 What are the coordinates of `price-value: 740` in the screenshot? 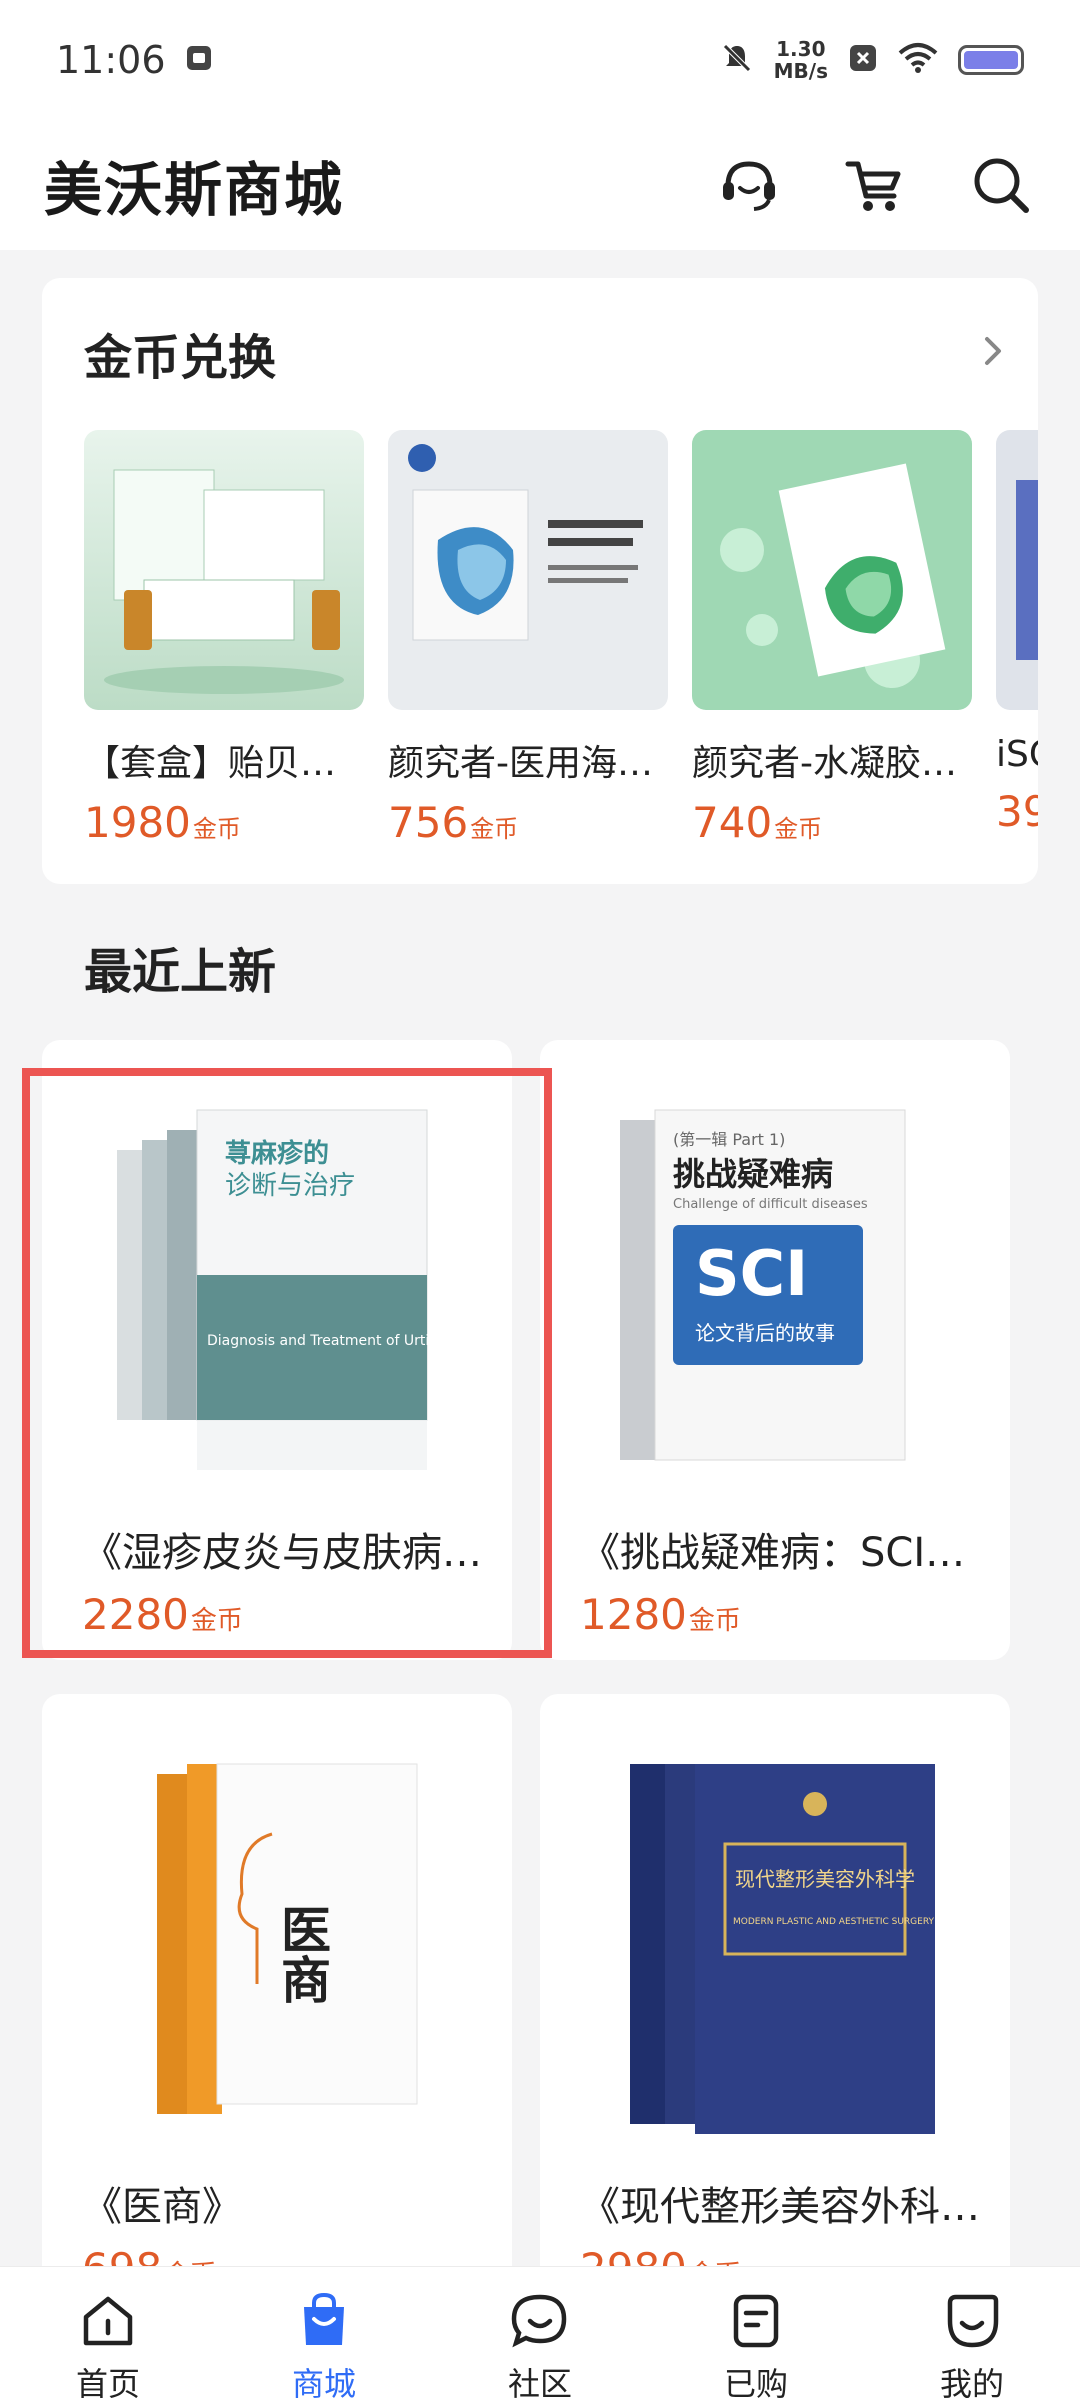 It's located at (732, 822).